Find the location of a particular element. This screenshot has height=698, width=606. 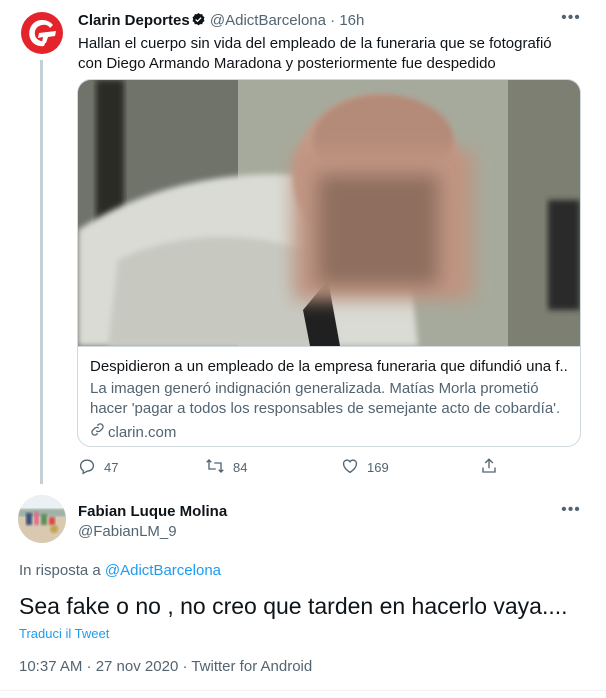

like-action: 169 is located at coordinates (365, 467).